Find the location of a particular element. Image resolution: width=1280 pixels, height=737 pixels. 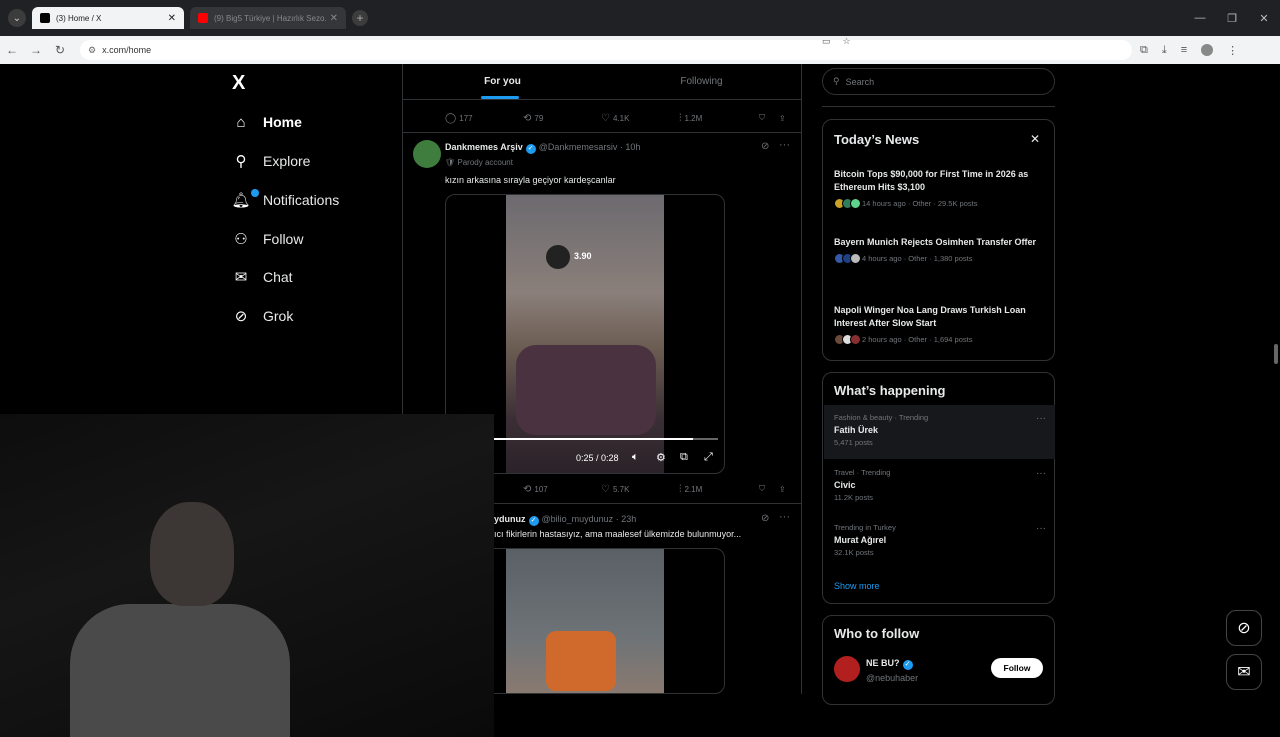

close-window-icon: ✕ is located at coordinates (1264, 18).